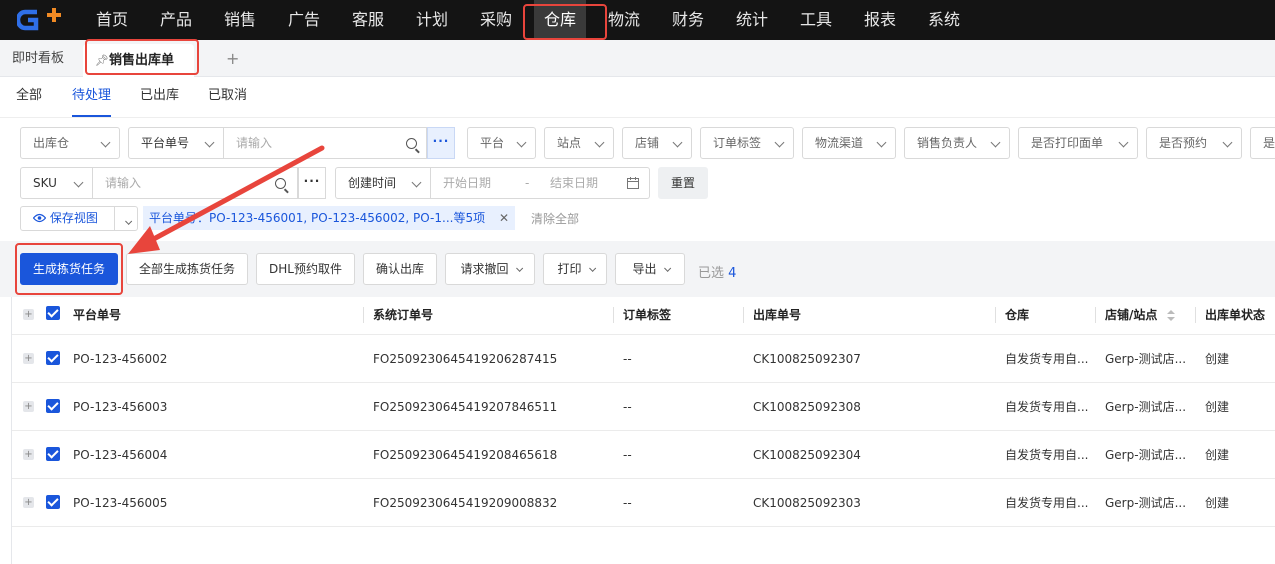 This screenshot has height=564, width=1275. Describe the element at coordinates (28, 314) in the screenshot. I see `expand-all-icon: +` at that location.